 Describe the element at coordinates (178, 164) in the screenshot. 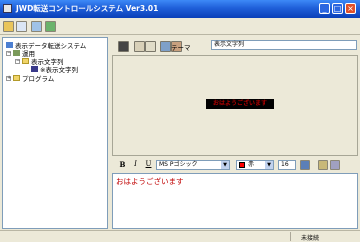

I see `font-select-value: MS Pゴシック` at that location.